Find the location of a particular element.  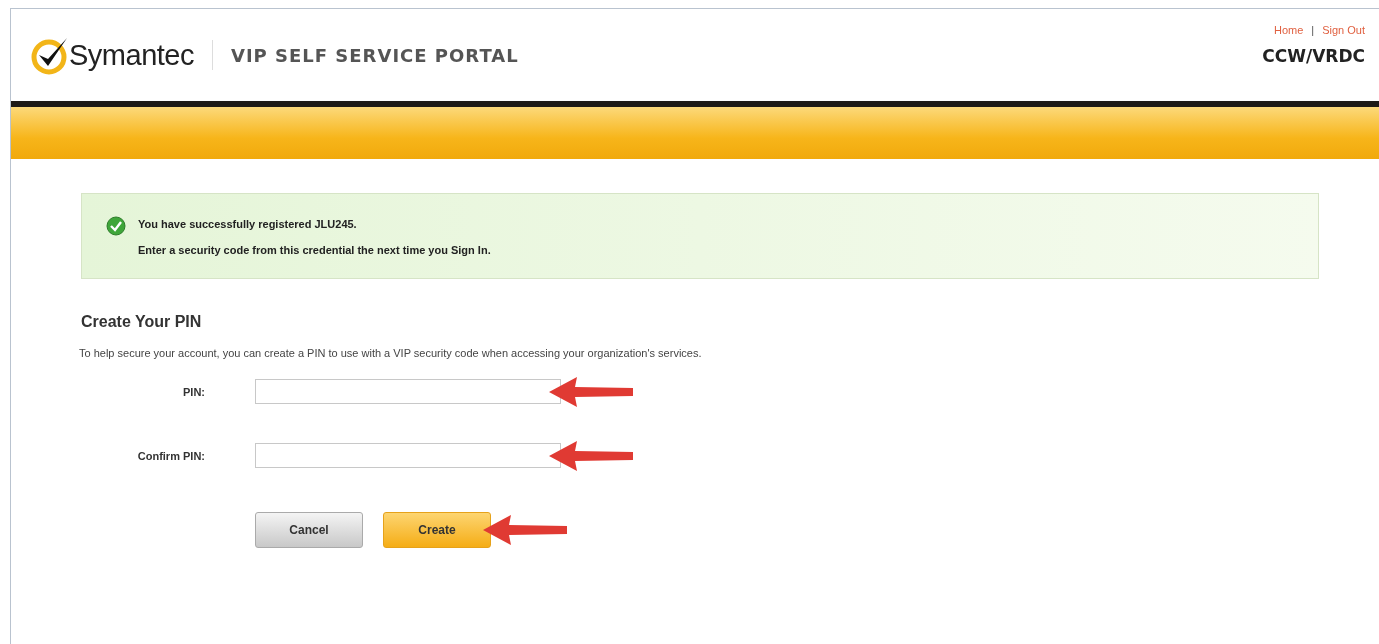

success-check-icon is located at coordinates (116, 226).